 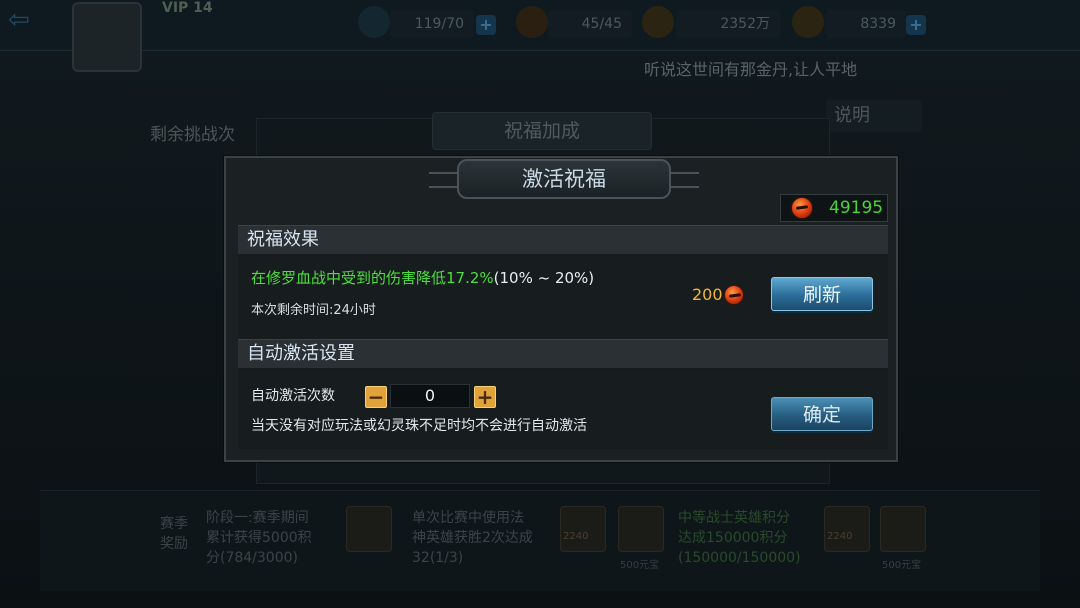 I want to click on background-tip-text: 听说这世间有那金丹,让人平地, so click(x=751, y=69).